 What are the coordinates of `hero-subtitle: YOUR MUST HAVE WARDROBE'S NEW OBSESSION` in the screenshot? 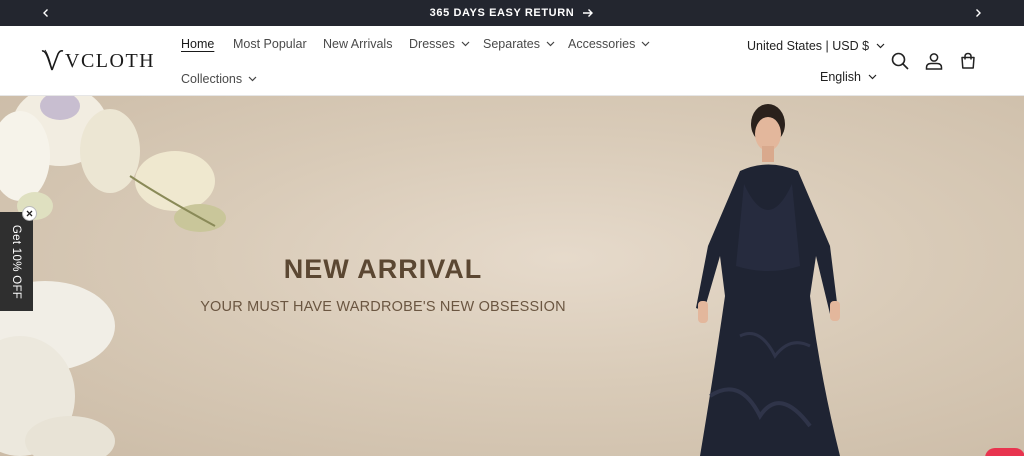 It's located at (383, 307).